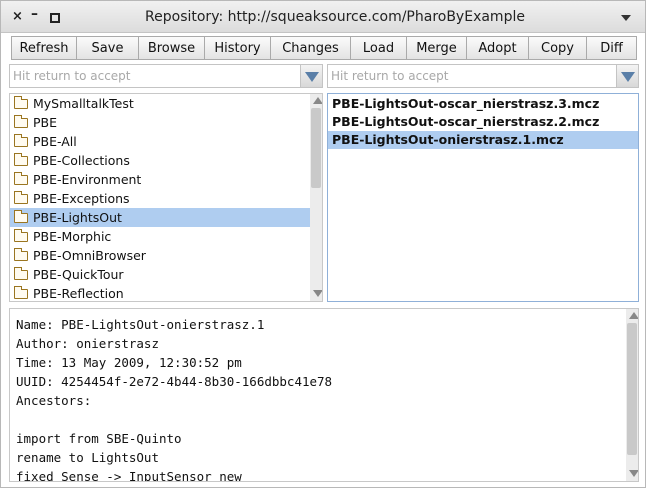  I want to click on package-filter, so click(166, 76).